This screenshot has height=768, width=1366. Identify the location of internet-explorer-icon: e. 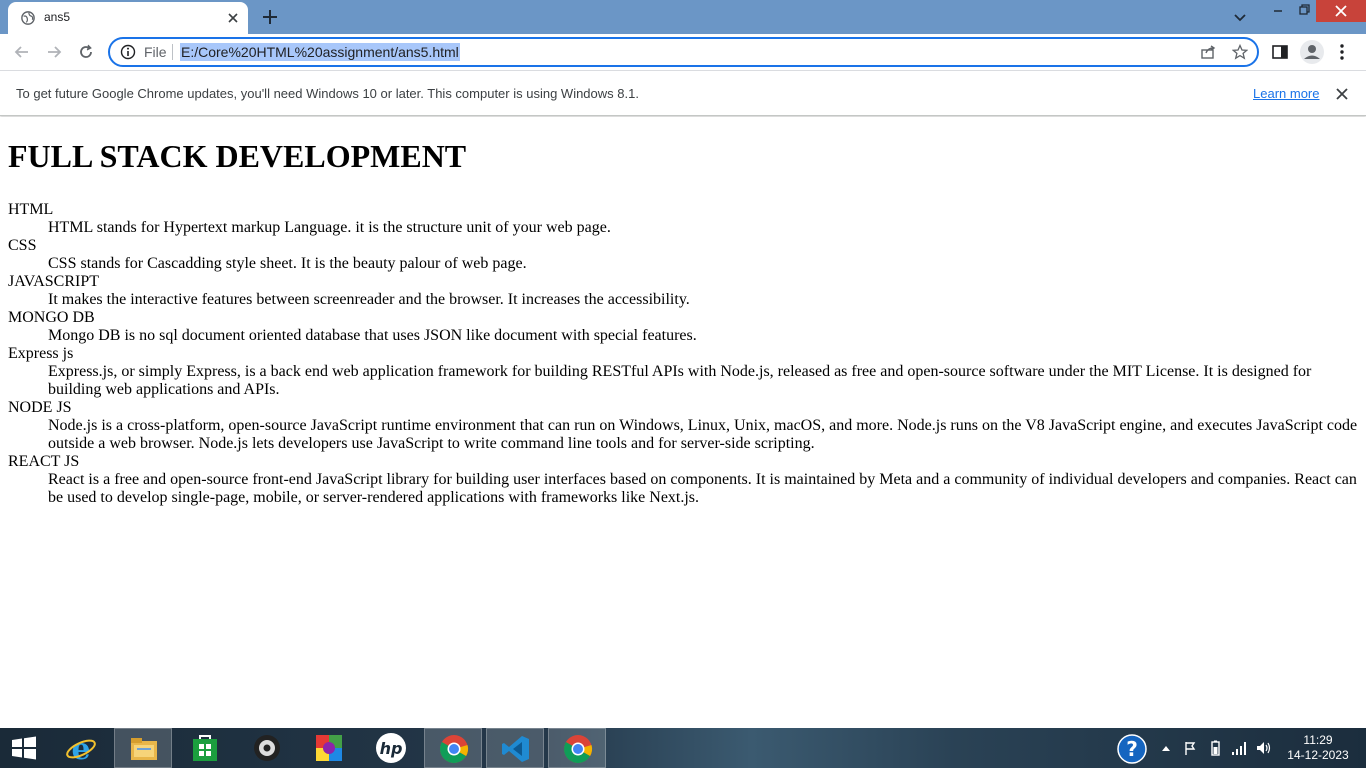
(81, 748).